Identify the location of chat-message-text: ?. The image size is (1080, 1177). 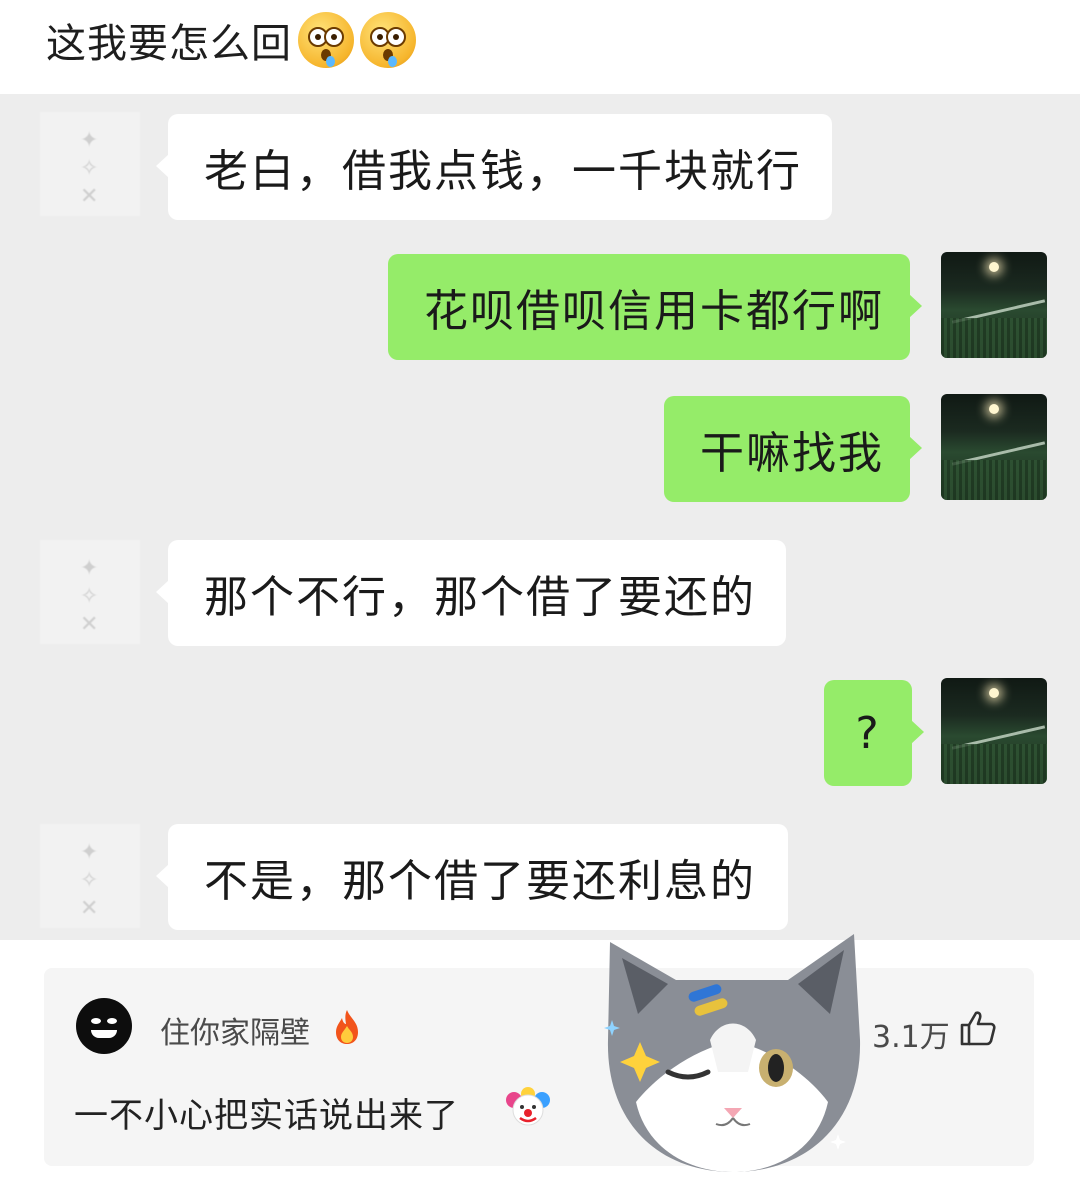
(868, 733).